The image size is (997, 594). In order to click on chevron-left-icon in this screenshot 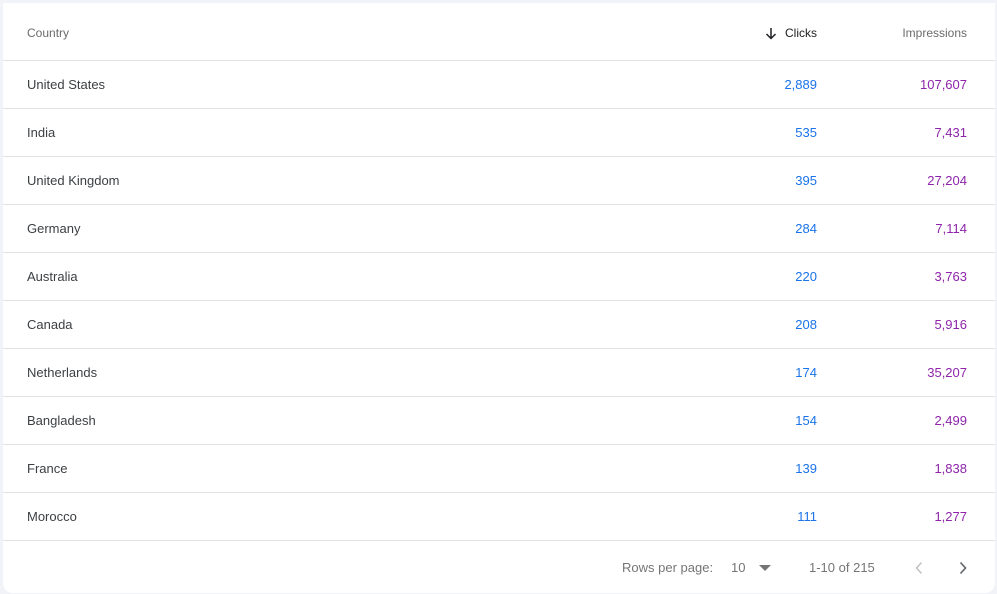, I will do `click(919, 568)`.